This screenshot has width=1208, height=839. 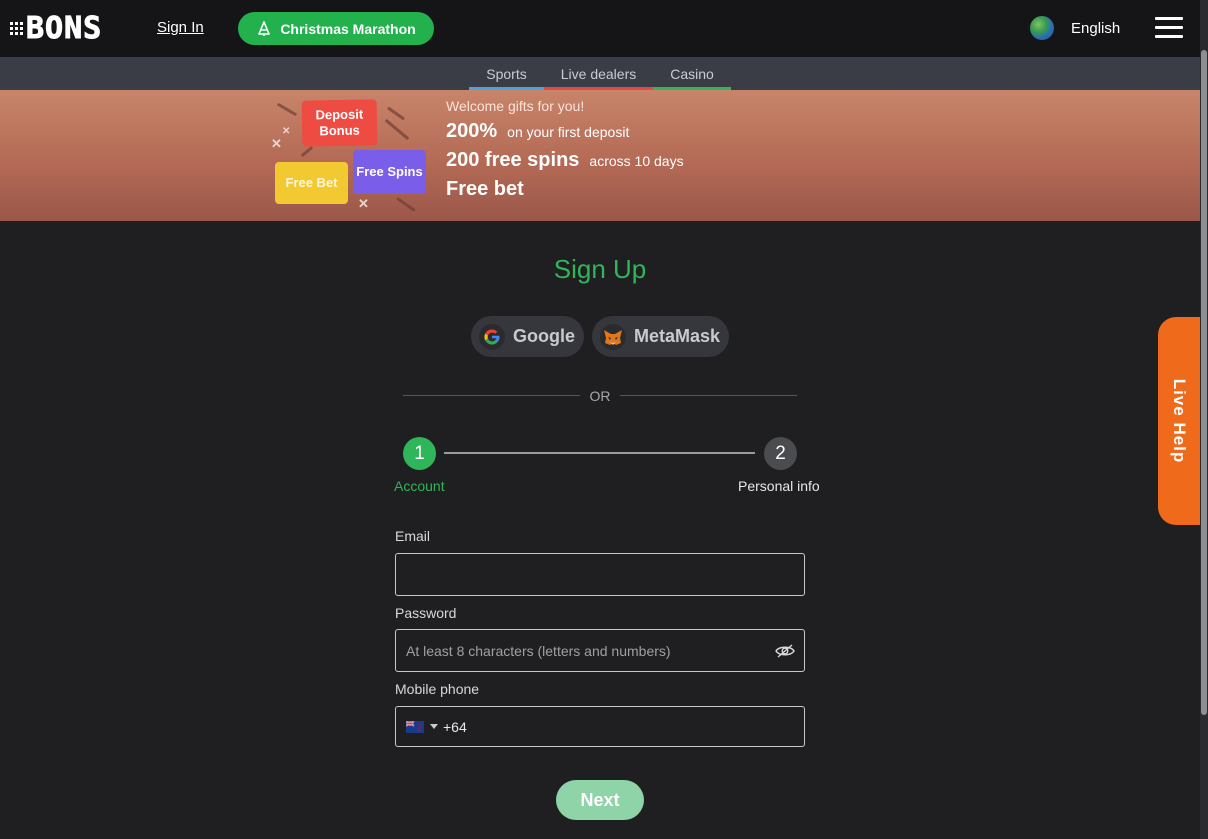 What do you see at coordinates (568, 132) in the screenshot?
I see `banner-deposit-text: on your first deposit` at bounding box center [568, 132].